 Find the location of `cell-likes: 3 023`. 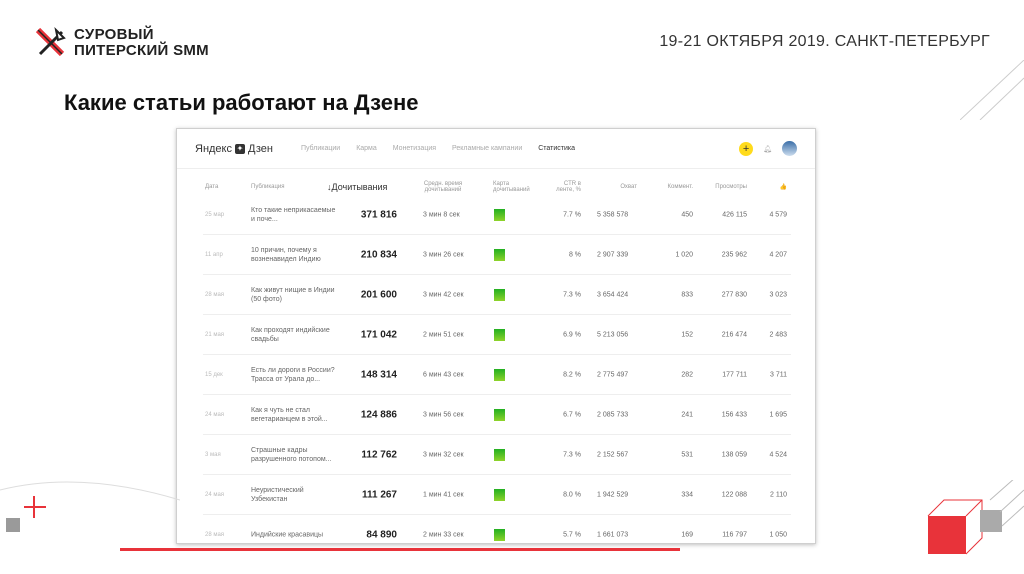

cell-likes: 3 023 is located at coordinates (778, 295).